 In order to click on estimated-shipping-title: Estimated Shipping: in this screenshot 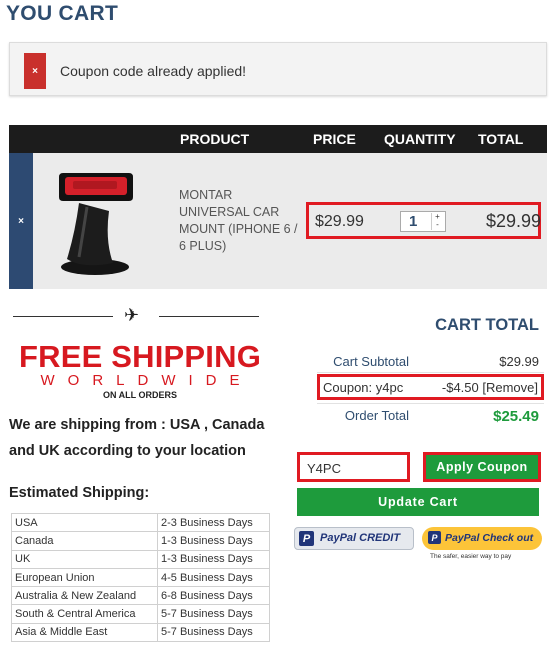, I will do `click(79, 493)`.